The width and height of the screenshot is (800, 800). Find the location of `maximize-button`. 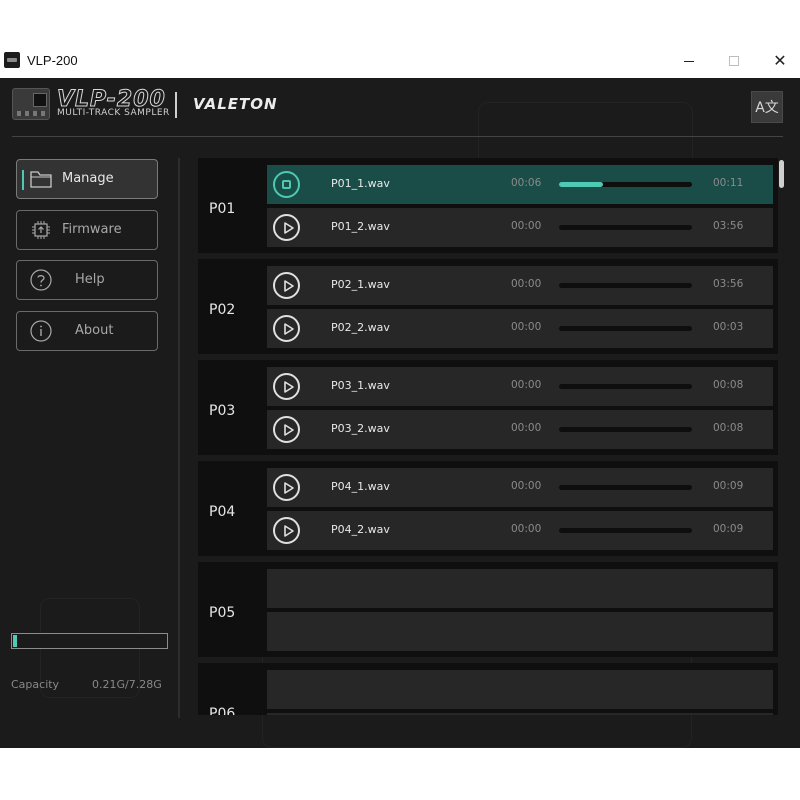

maximize-button is located at coordinates (734, 61).